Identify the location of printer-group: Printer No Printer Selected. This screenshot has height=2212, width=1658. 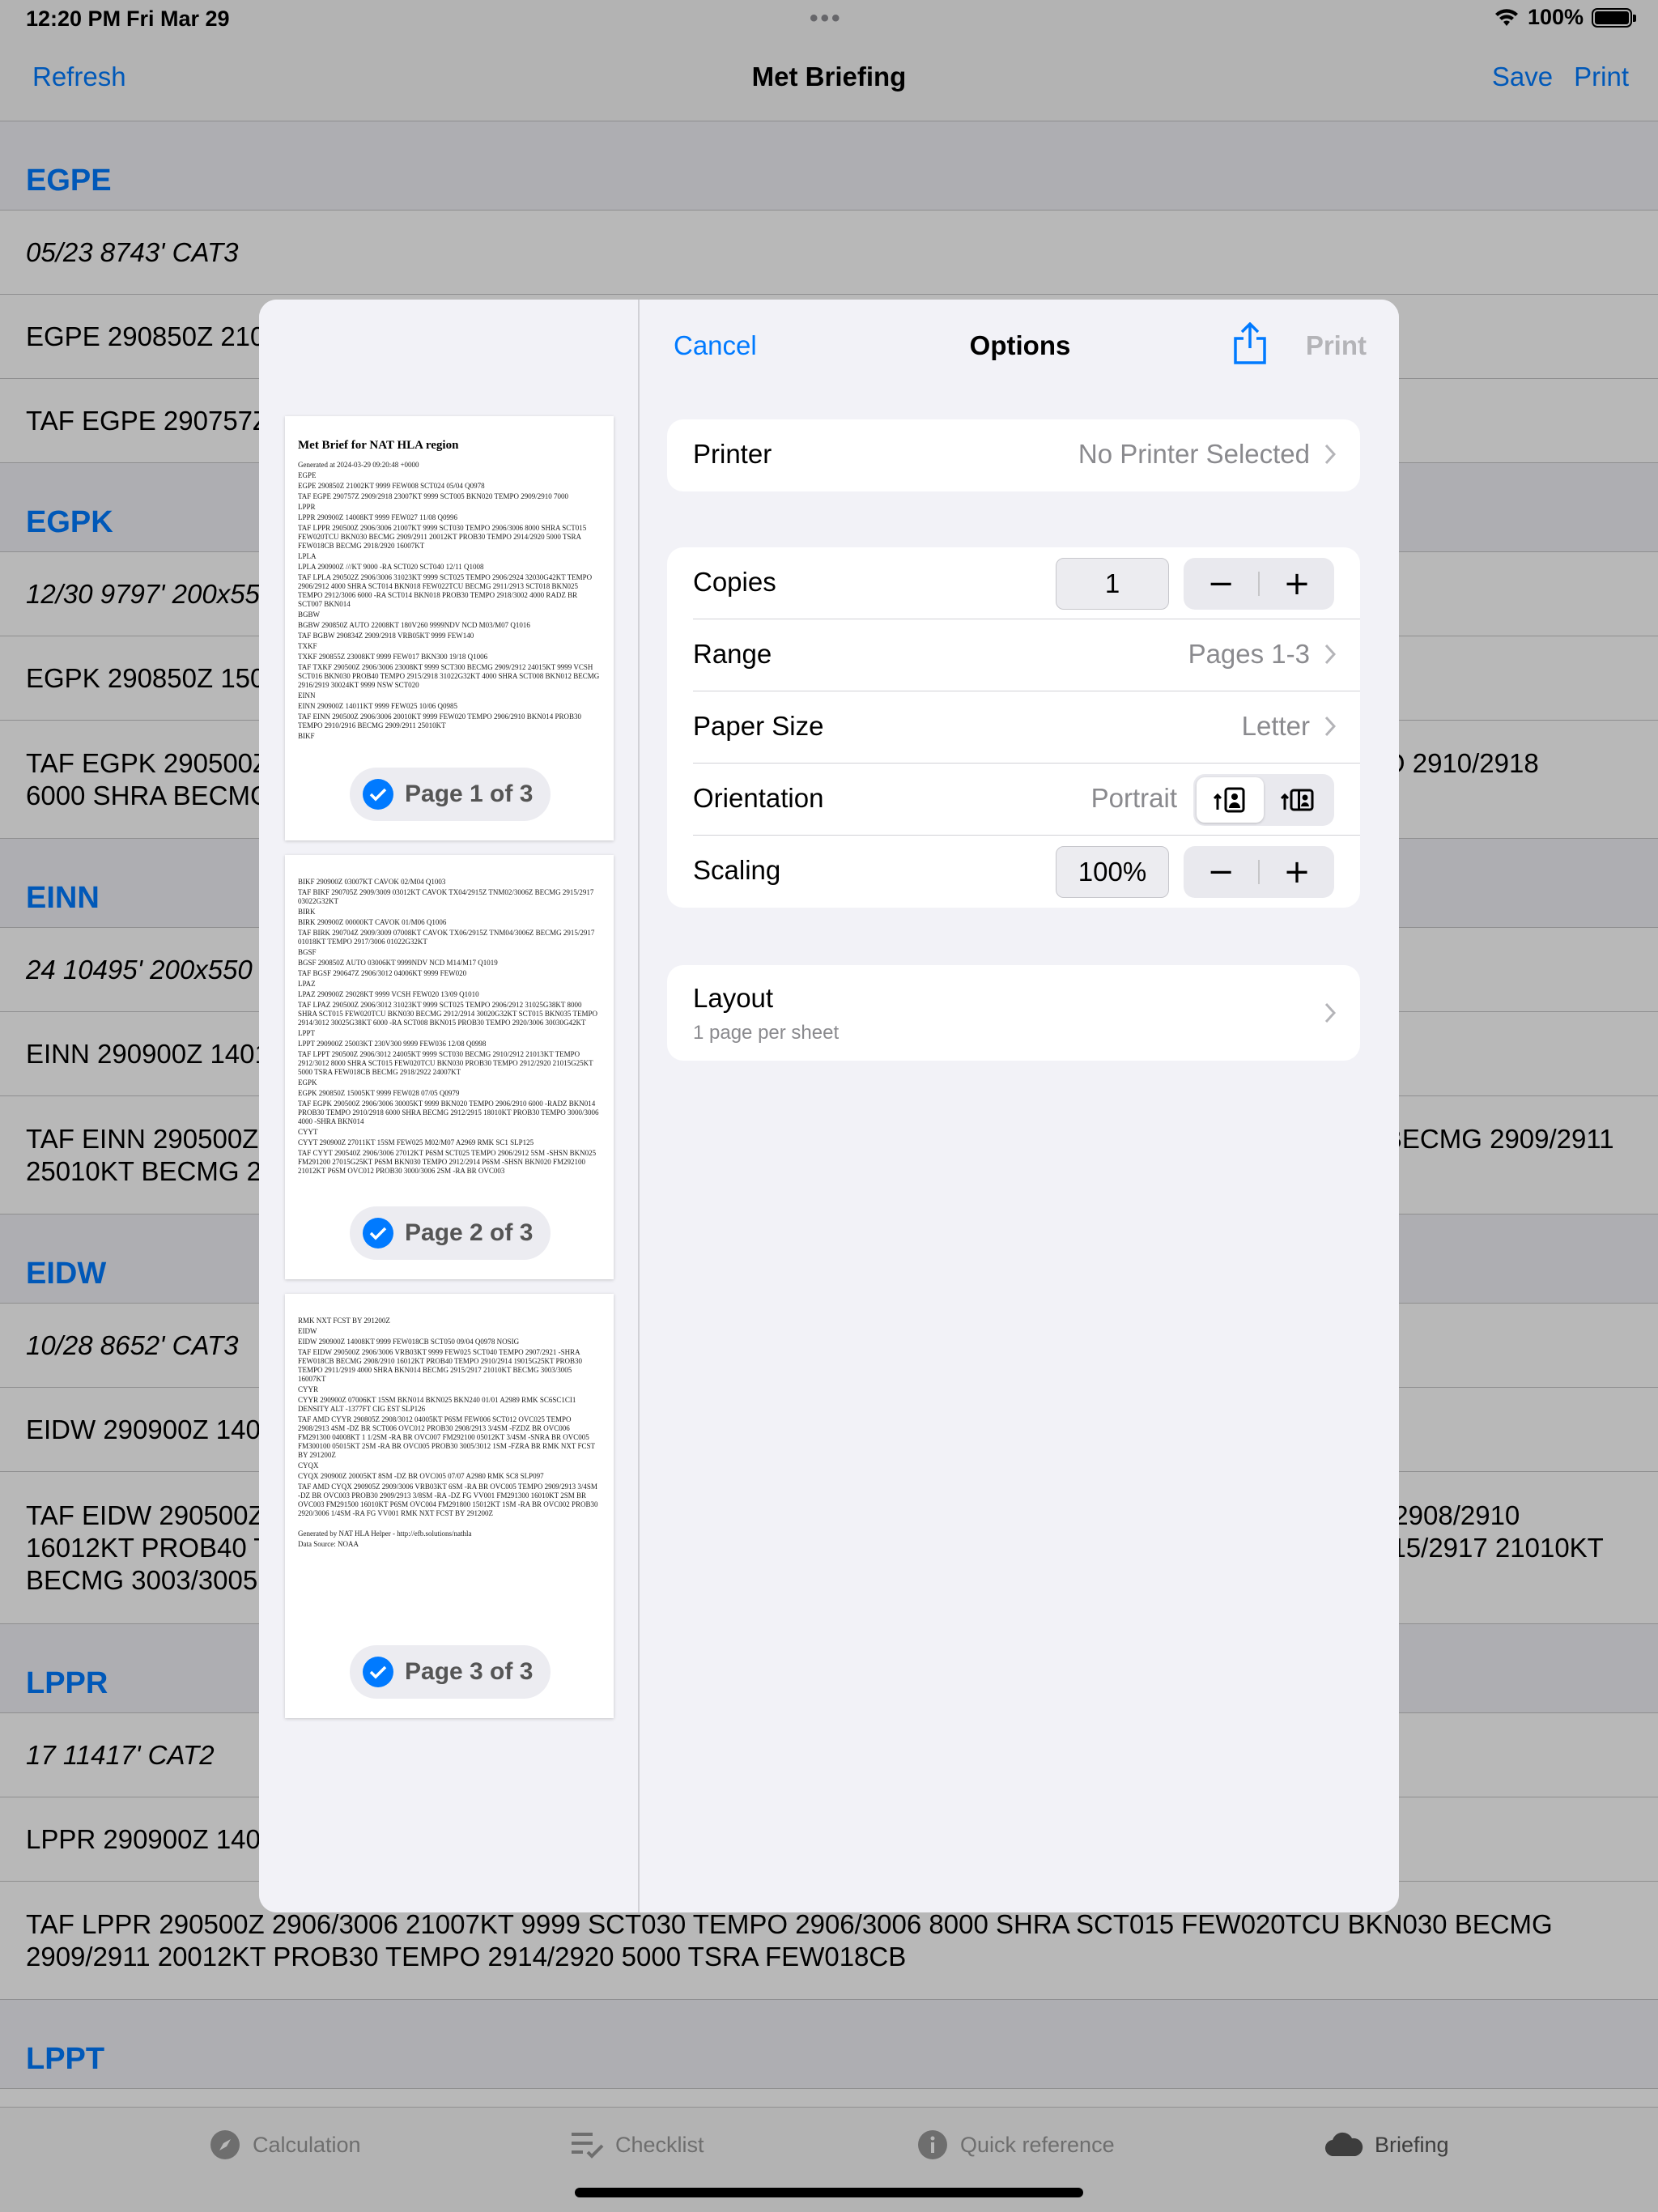
(1013, 455).